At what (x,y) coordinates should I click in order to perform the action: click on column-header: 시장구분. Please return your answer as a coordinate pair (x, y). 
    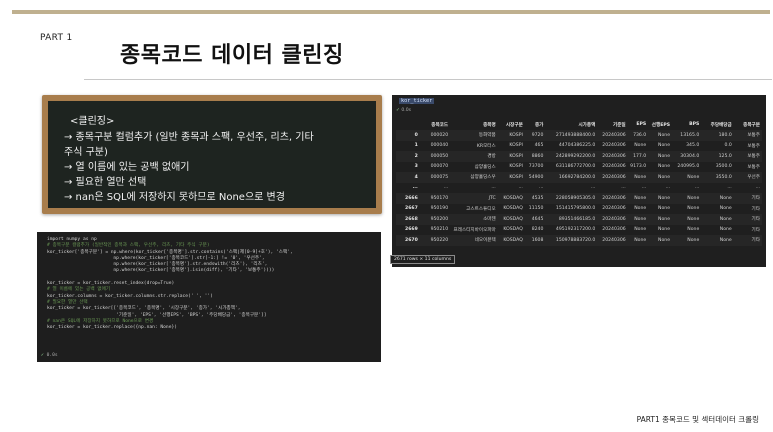
    Looking at the image, I should click on (514, 125).